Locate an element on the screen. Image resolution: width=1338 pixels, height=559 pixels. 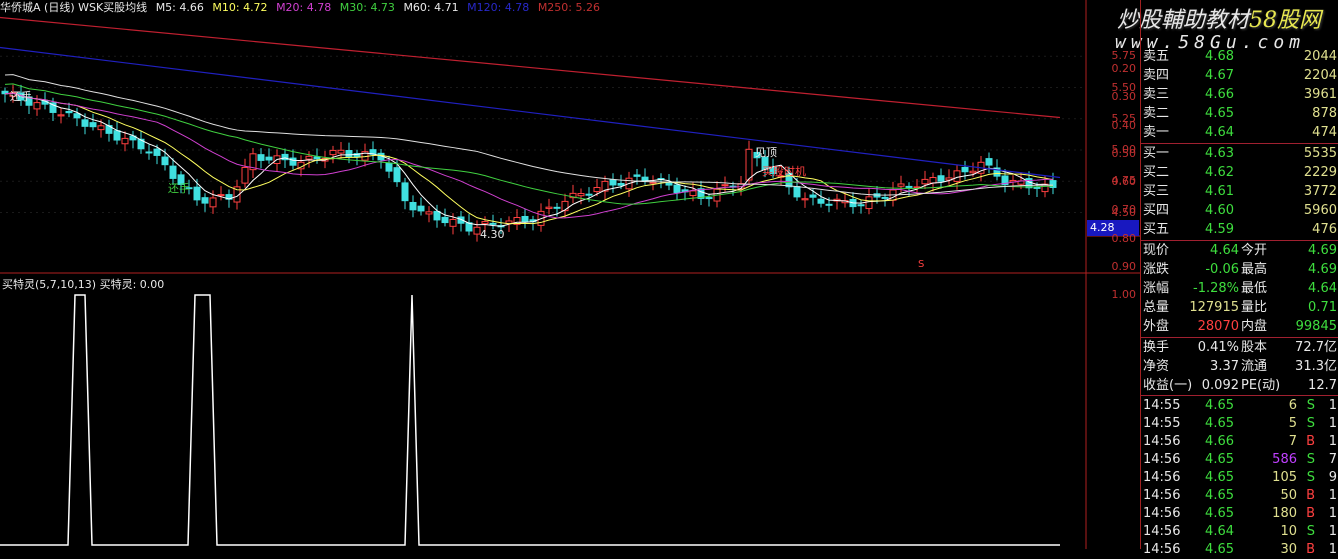
cell: 72.7亿 is located at coordinates (1316, 347).